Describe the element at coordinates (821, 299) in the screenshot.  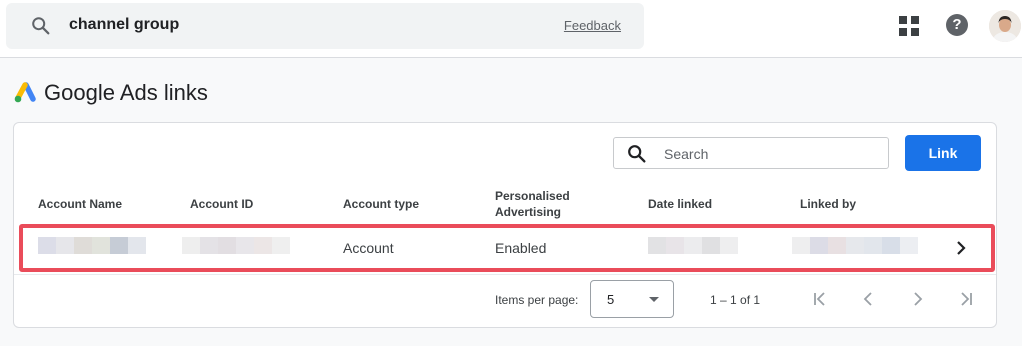
I see `first-page-icon` at that location.